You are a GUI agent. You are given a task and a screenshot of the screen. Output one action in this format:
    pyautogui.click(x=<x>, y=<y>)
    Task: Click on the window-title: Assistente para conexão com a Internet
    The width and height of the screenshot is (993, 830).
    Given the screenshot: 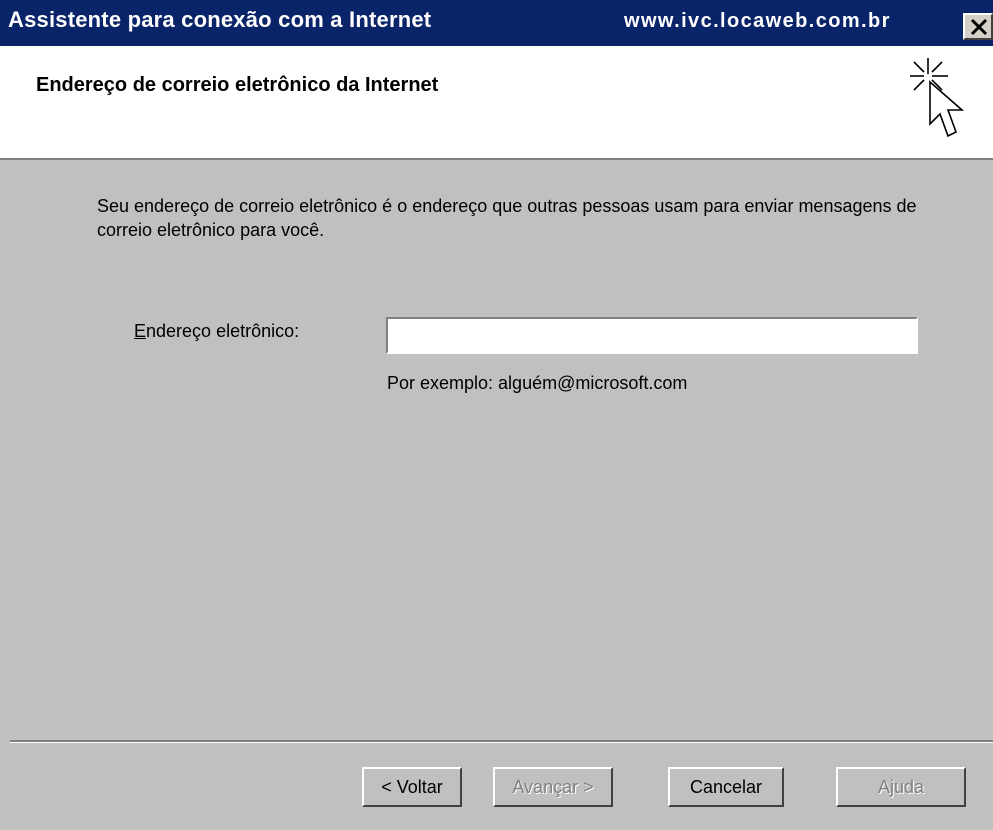 What is the action you would take?
    pyautogui.click(x=220, y=19)
    